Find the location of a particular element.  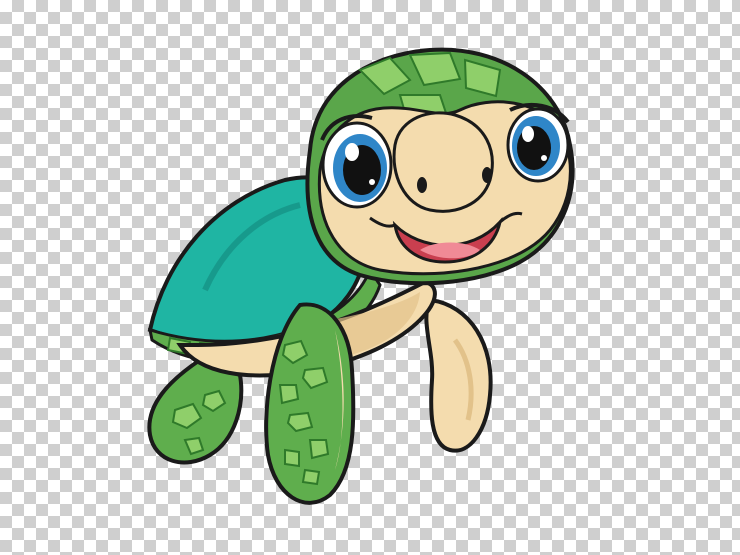

right-flipper is located at coordinates (458, 375).